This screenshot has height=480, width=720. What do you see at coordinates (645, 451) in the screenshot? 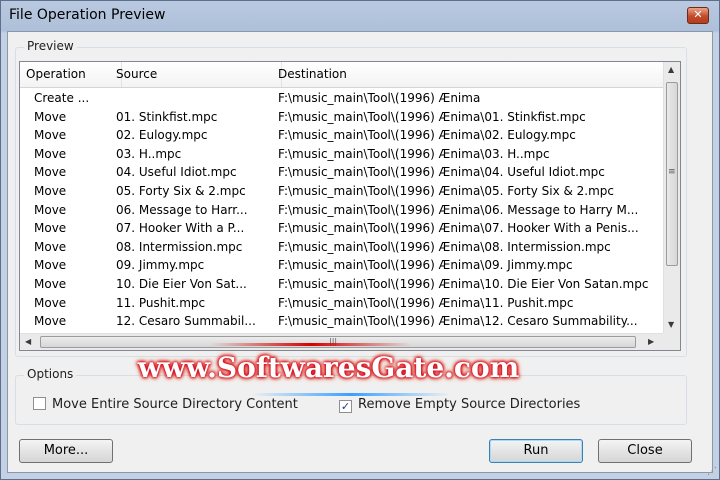
I see `close-button: Close` at bounding box center [645, 451].